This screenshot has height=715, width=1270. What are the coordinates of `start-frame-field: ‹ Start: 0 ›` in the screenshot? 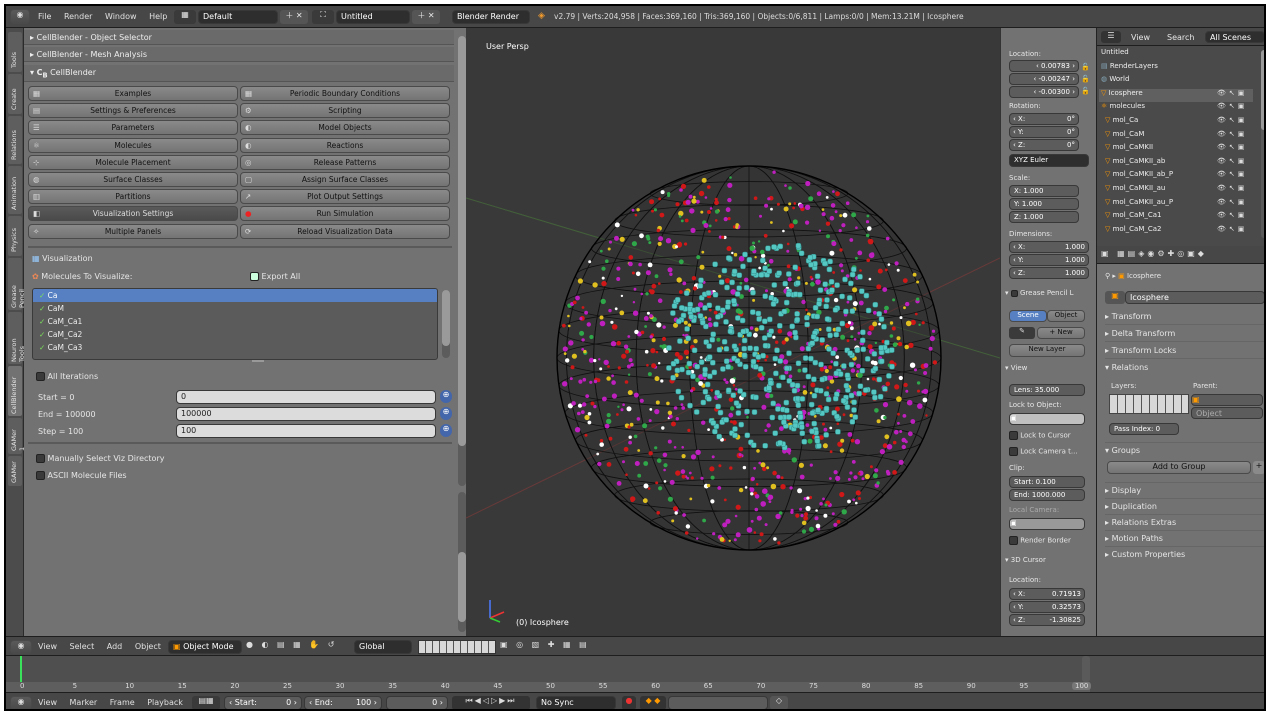 It's located at (263, 702).